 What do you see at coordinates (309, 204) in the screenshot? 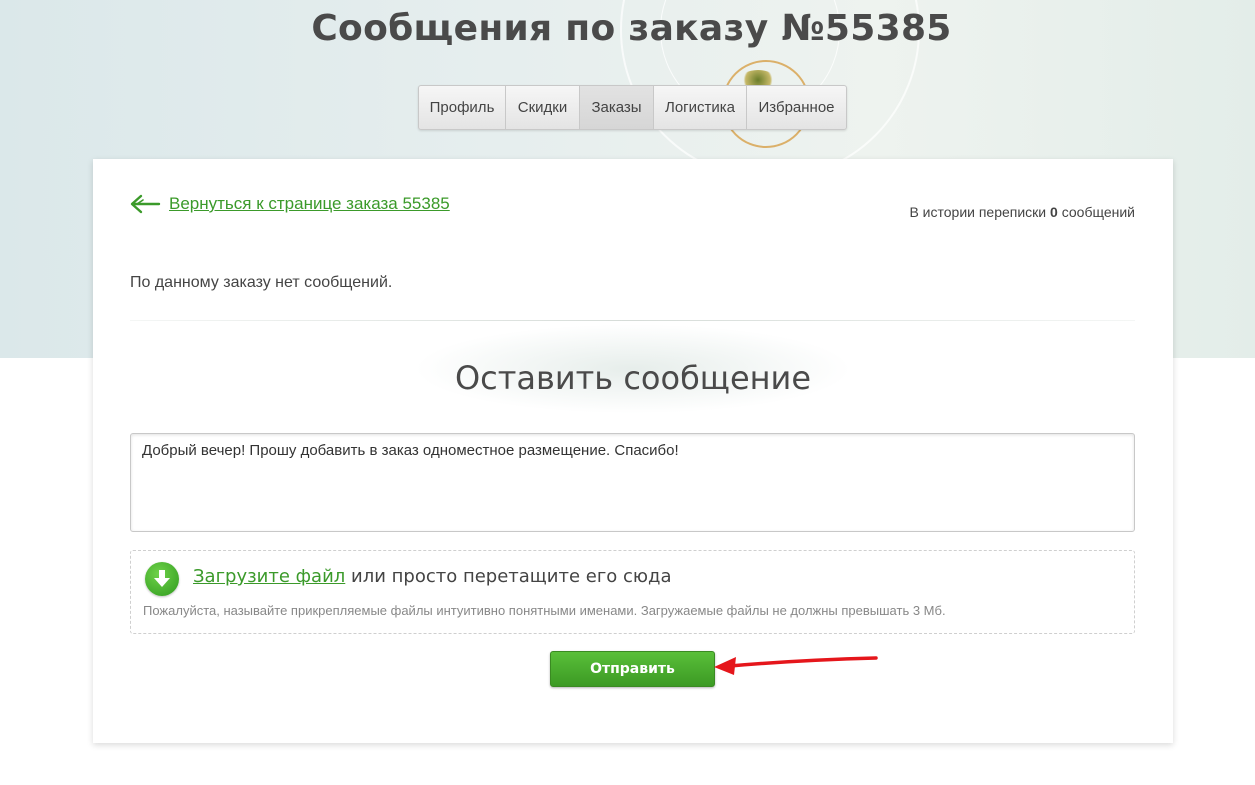
I see `back-link-label: Вернуться к странице заказа 55385` at bounding box center [309, 204].